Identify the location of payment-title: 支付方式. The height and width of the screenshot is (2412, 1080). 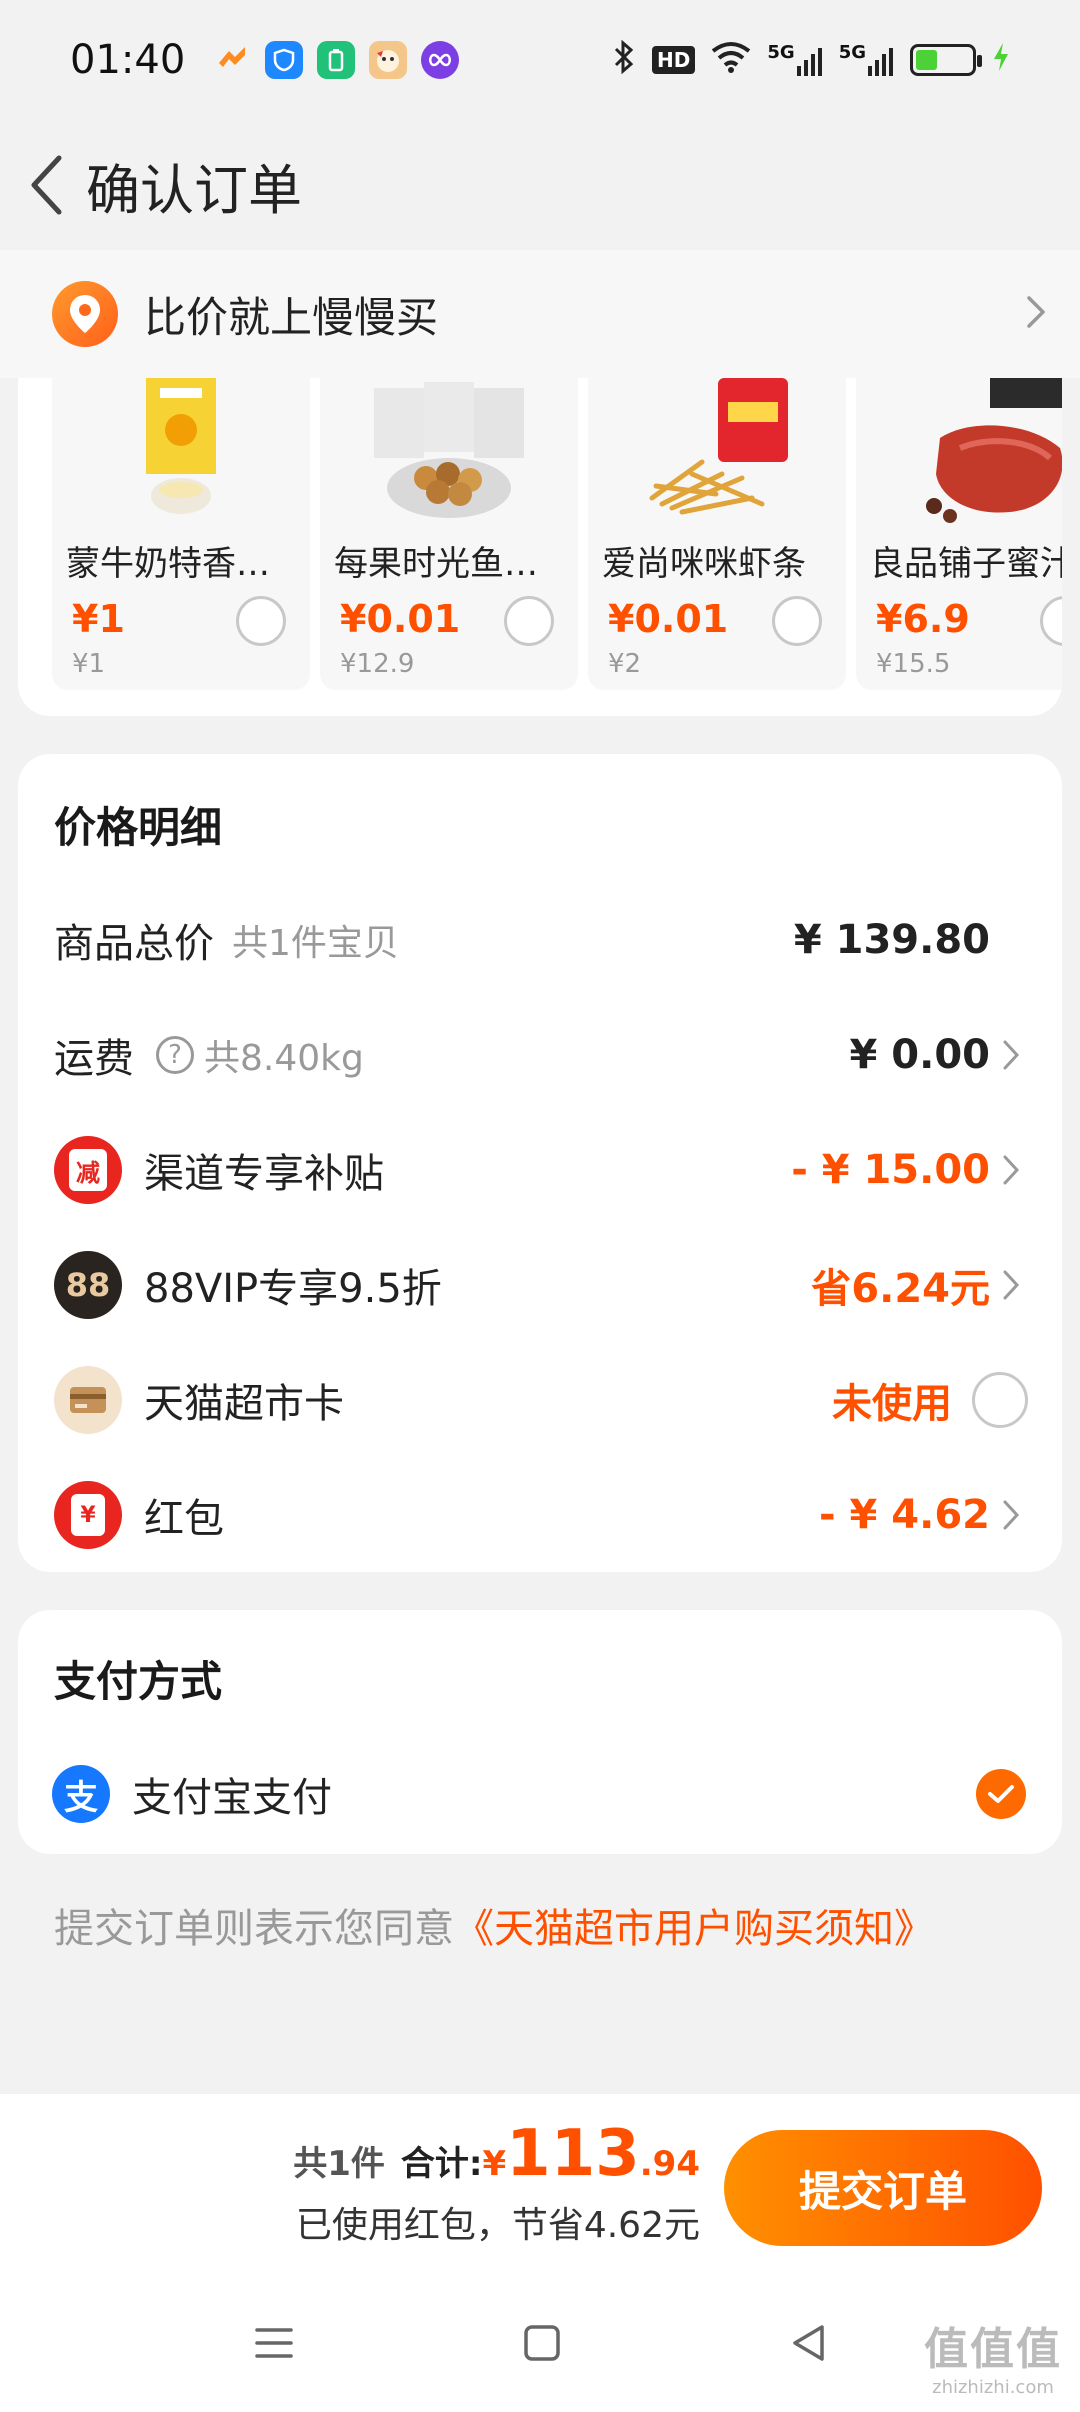
(138, 1681).